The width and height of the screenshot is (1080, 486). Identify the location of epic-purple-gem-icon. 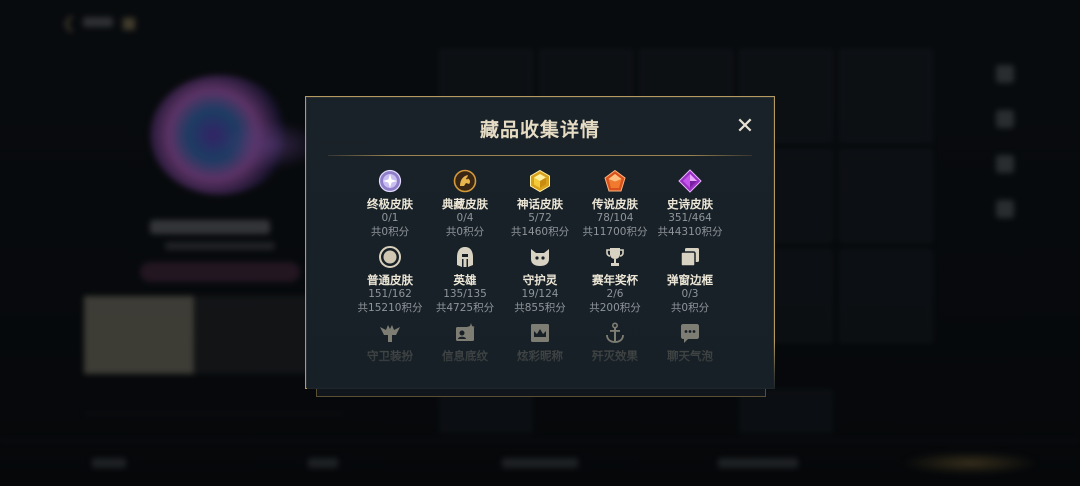
(690, 181).